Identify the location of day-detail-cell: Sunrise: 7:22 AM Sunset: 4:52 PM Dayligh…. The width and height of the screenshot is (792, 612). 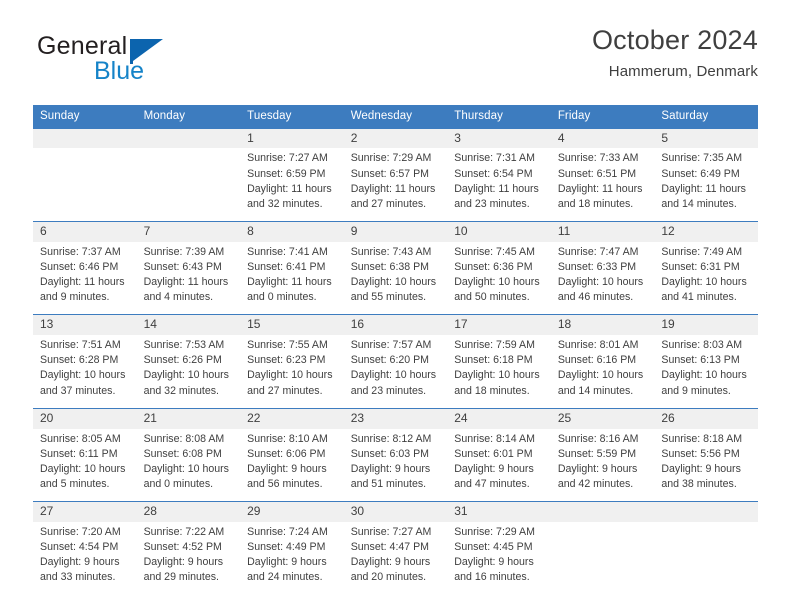
(188, 558).